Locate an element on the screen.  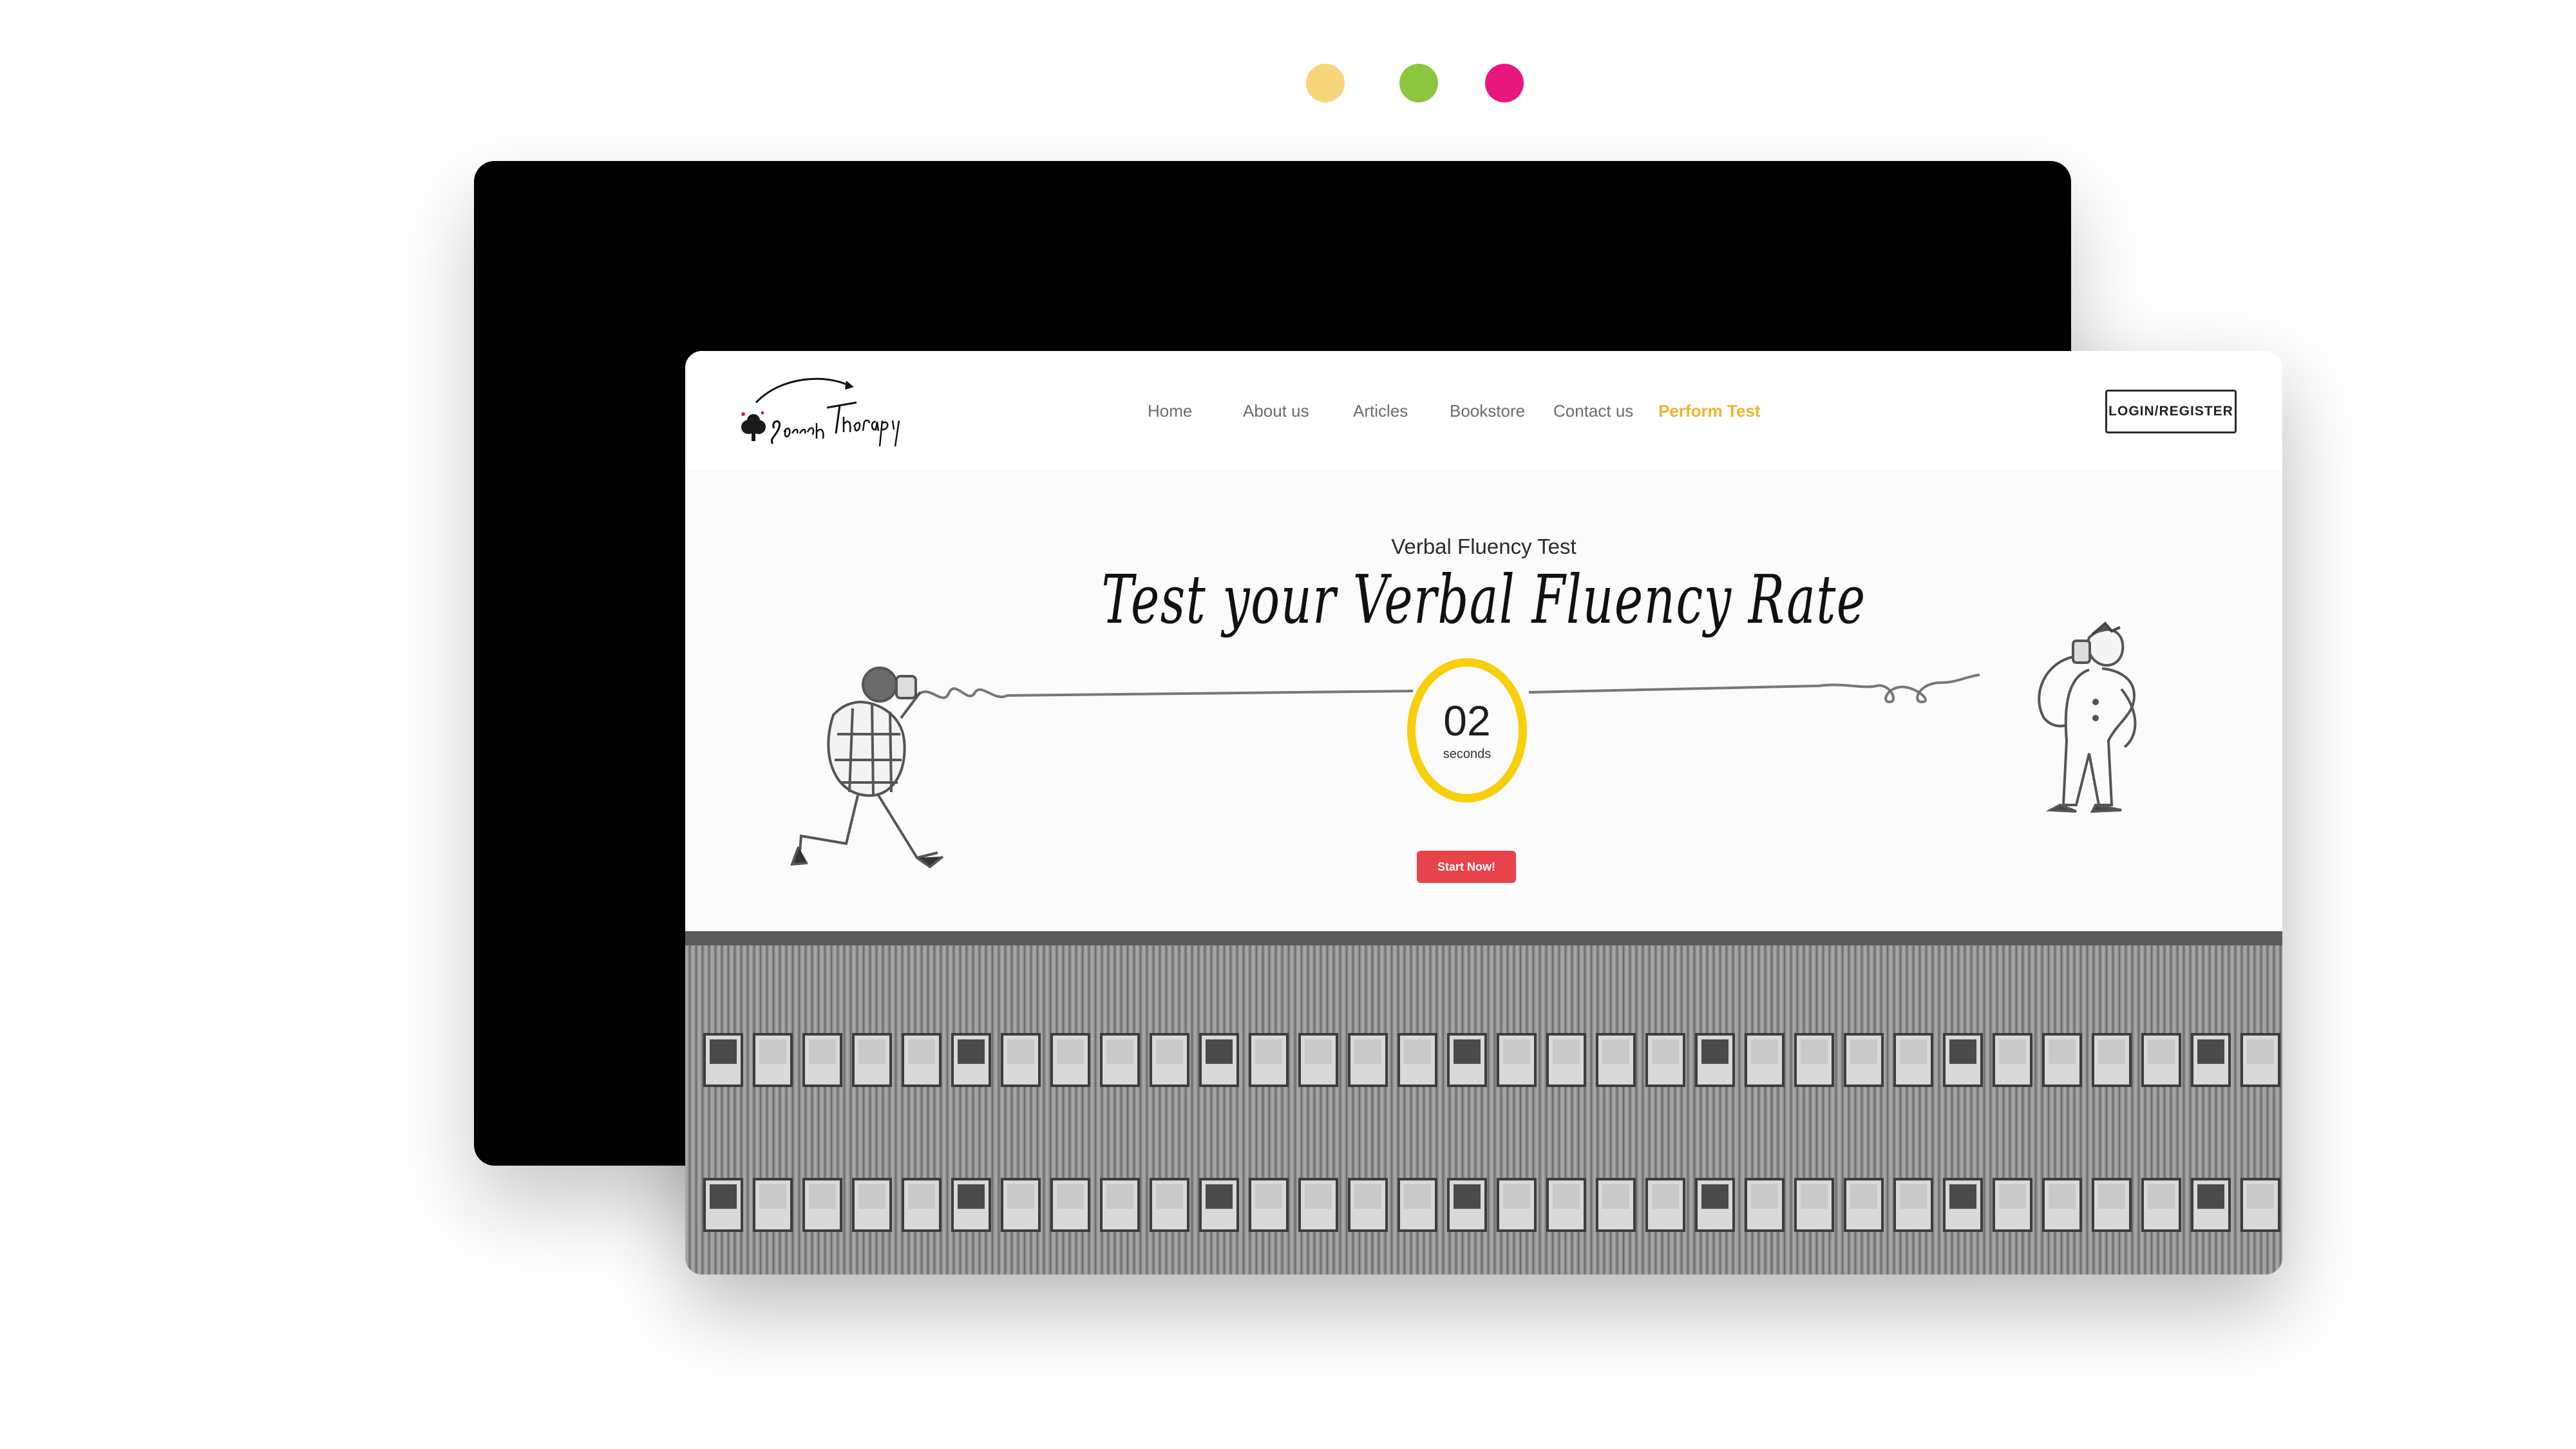
nav-contact-us: Contact us is located at coordinates (1593, 411).